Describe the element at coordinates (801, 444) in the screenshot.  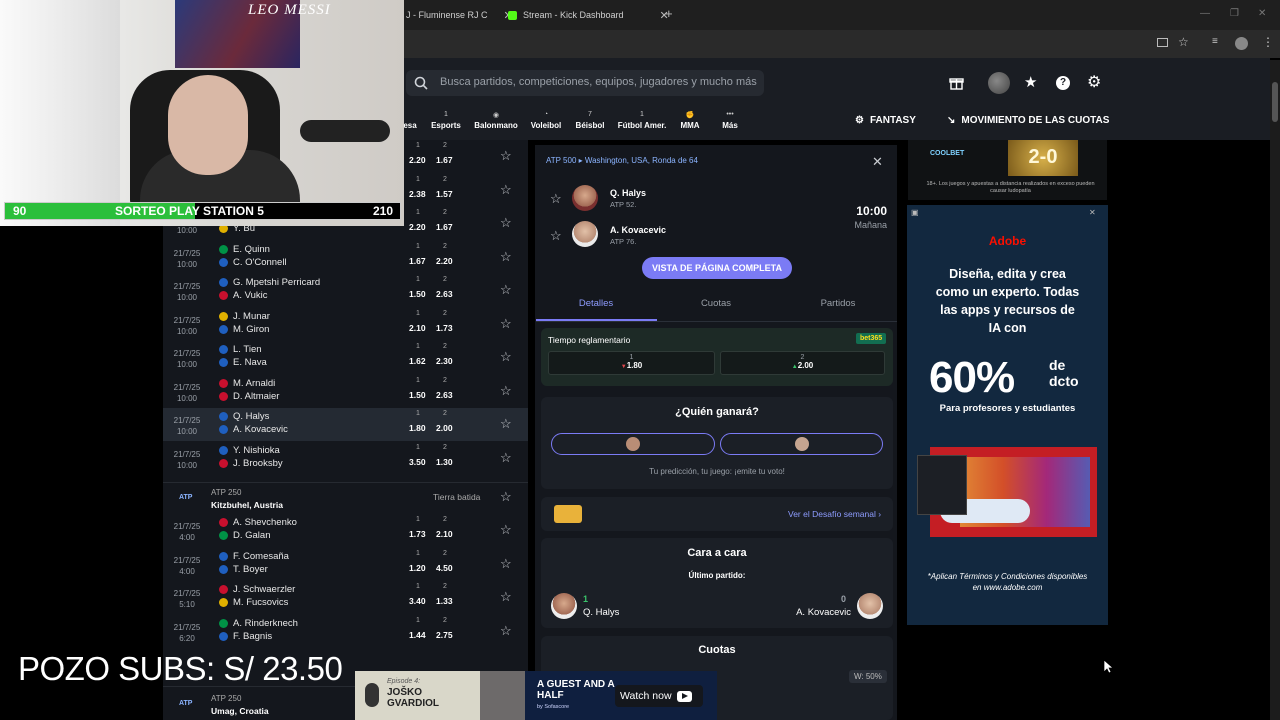
I see `vote-player2-button` at that location.